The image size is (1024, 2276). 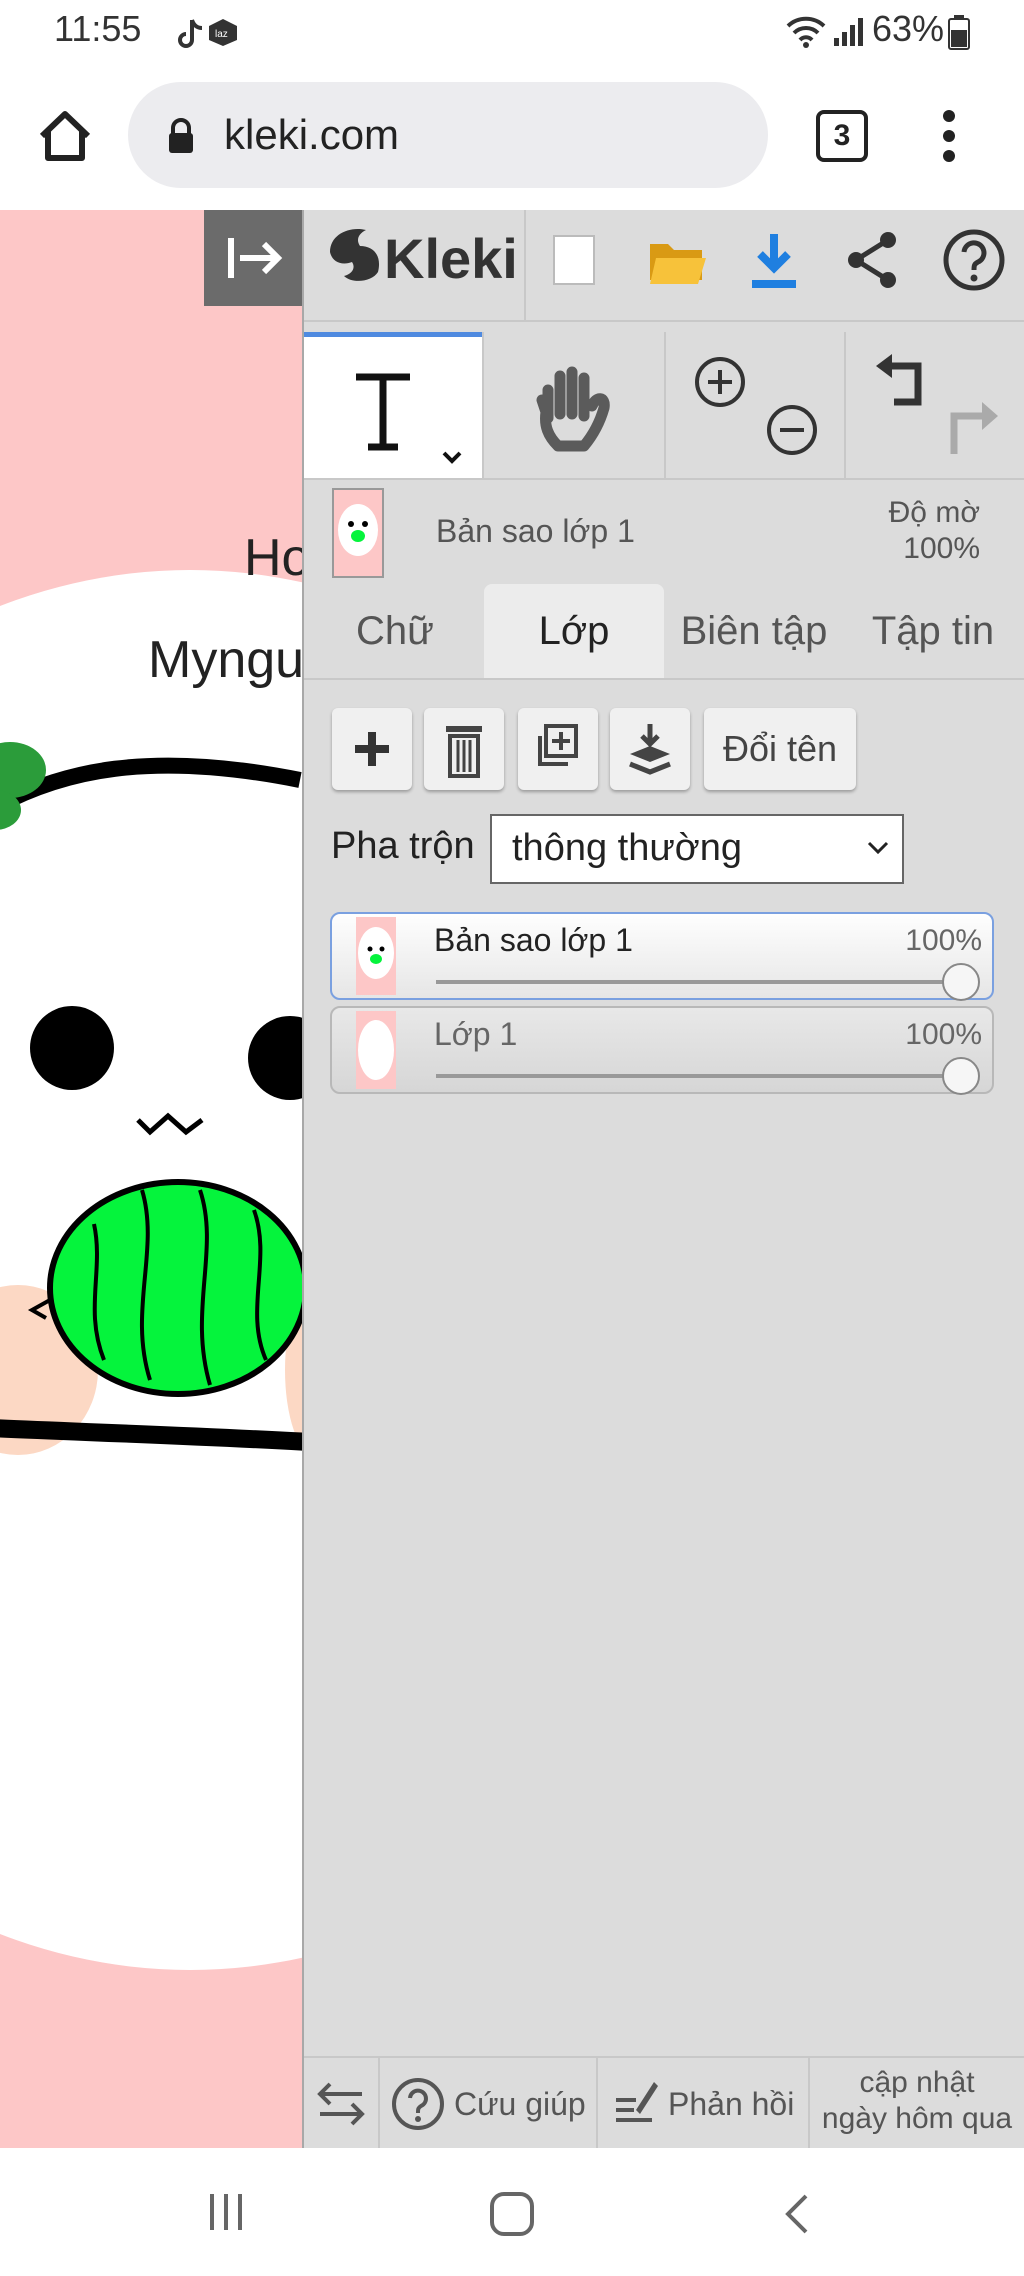 What do you see at coordinates (949, 136) in the screenshot?
I see `browser-menu-icon` at bounding box center [949, 136].